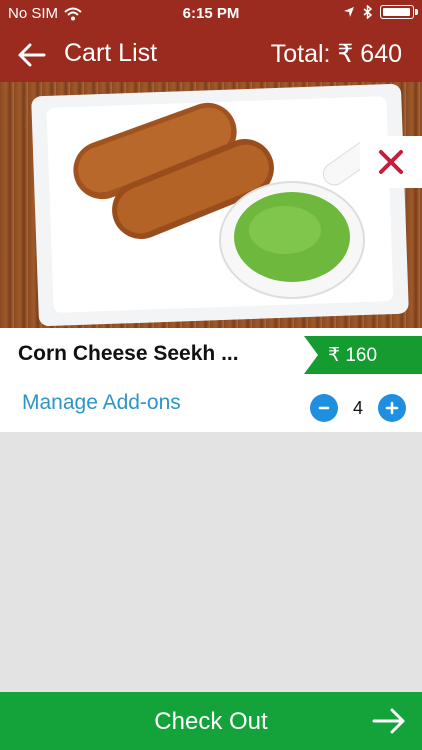  I want to click on back-arrow-icon, so click(32, 55).